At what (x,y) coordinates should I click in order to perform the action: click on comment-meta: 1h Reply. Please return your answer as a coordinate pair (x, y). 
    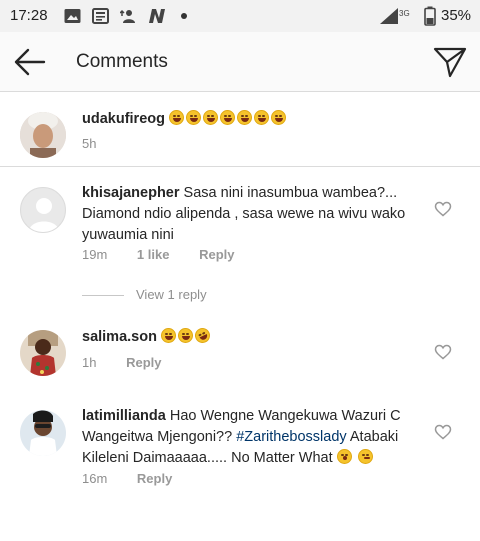
    Looking at the image, I should click on (135, 362).